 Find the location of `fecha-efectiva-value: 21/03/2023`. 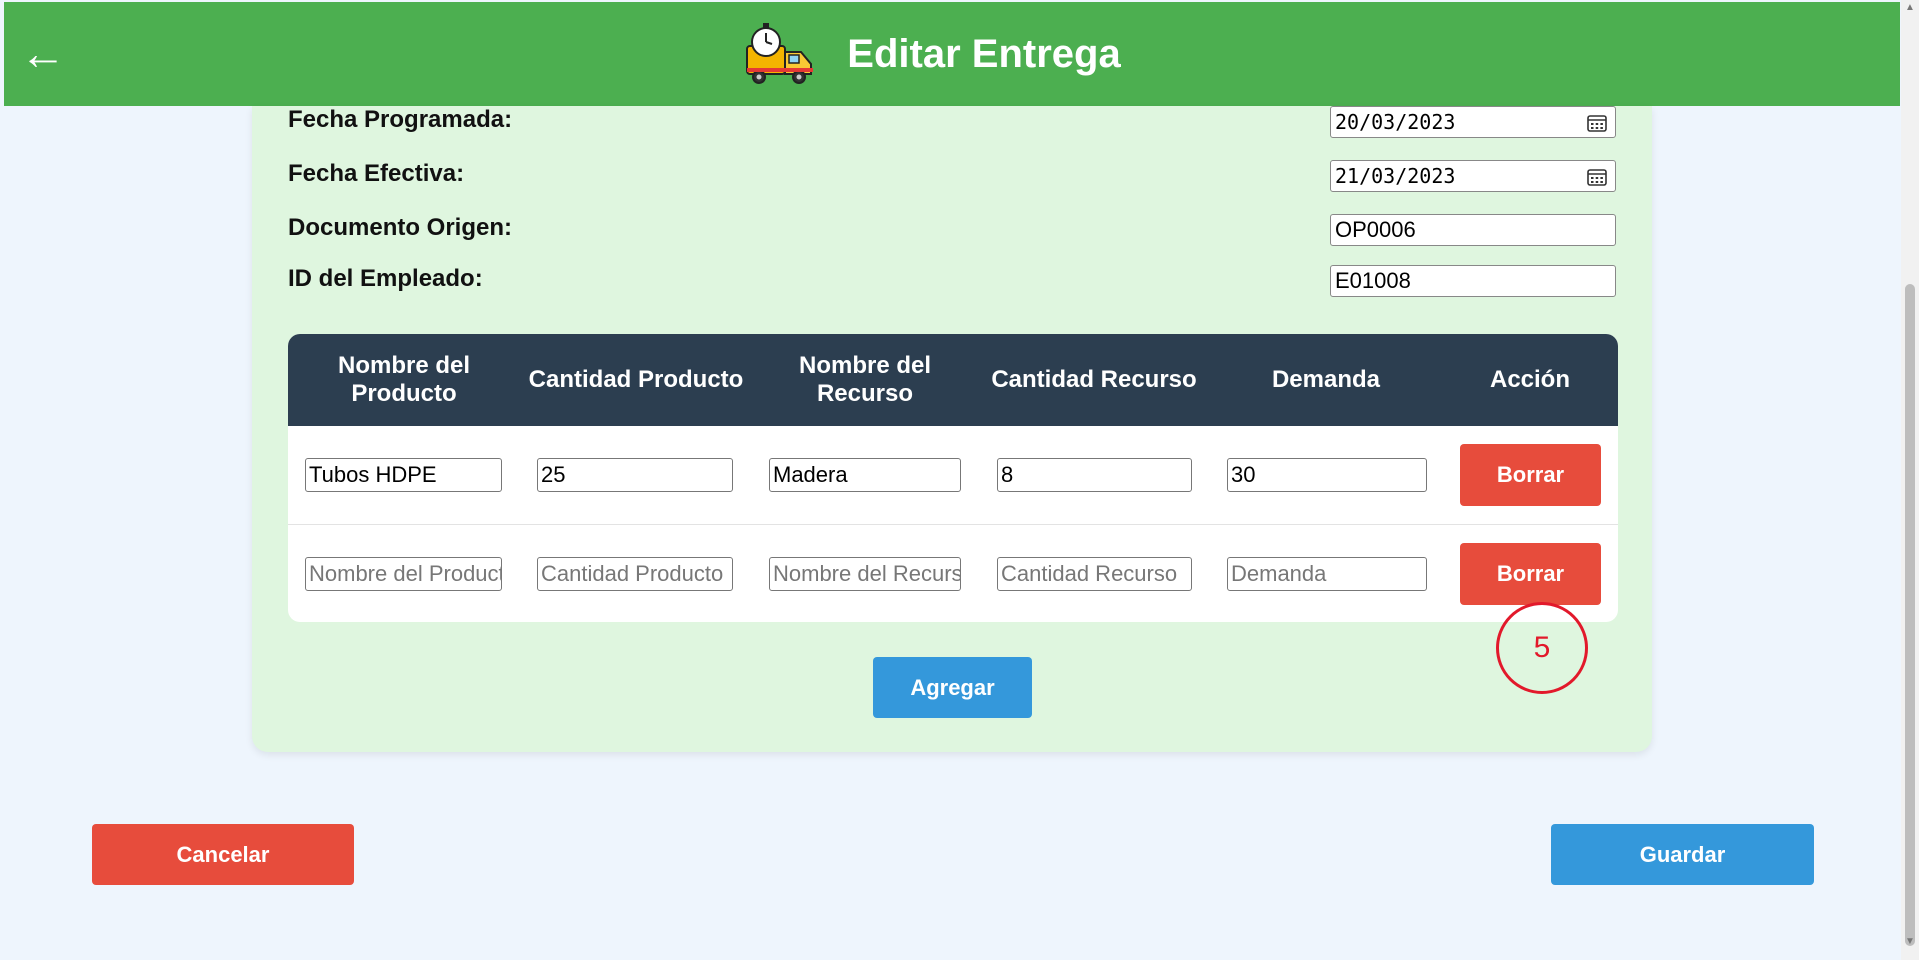

fecha-efectiva-value: 21/03/2023 is located at coordinates (1395, 176).